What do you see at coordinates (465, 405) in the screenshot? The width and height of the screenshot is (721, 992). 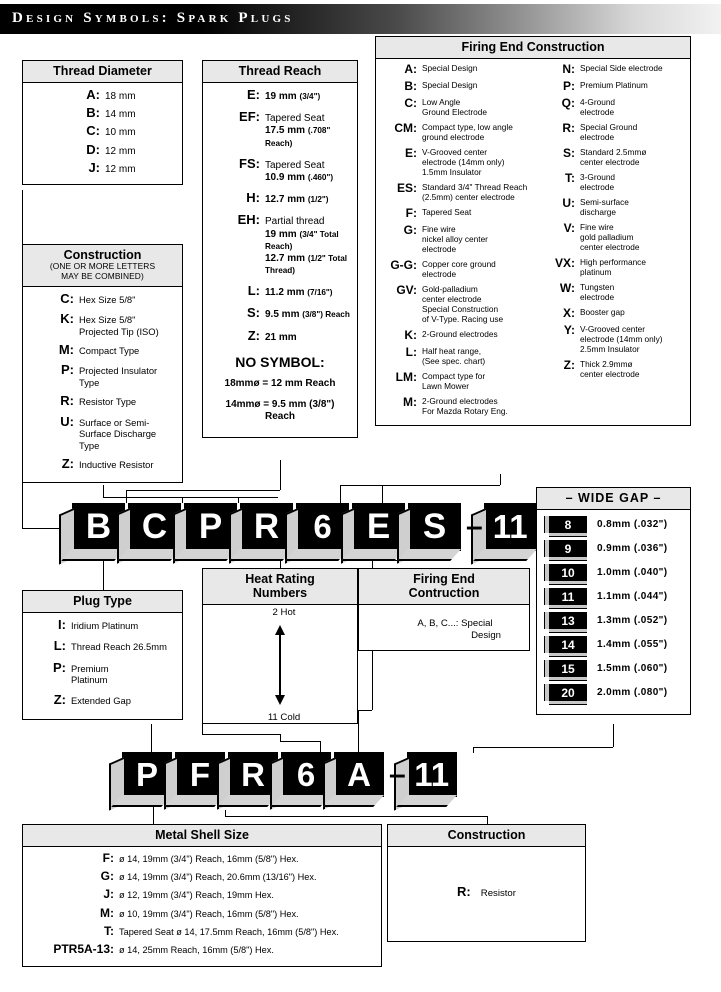 I see `symbol-value: 2-Ground electrodes For Mazda Rotary Eng.` at bounding box center [465, 405].